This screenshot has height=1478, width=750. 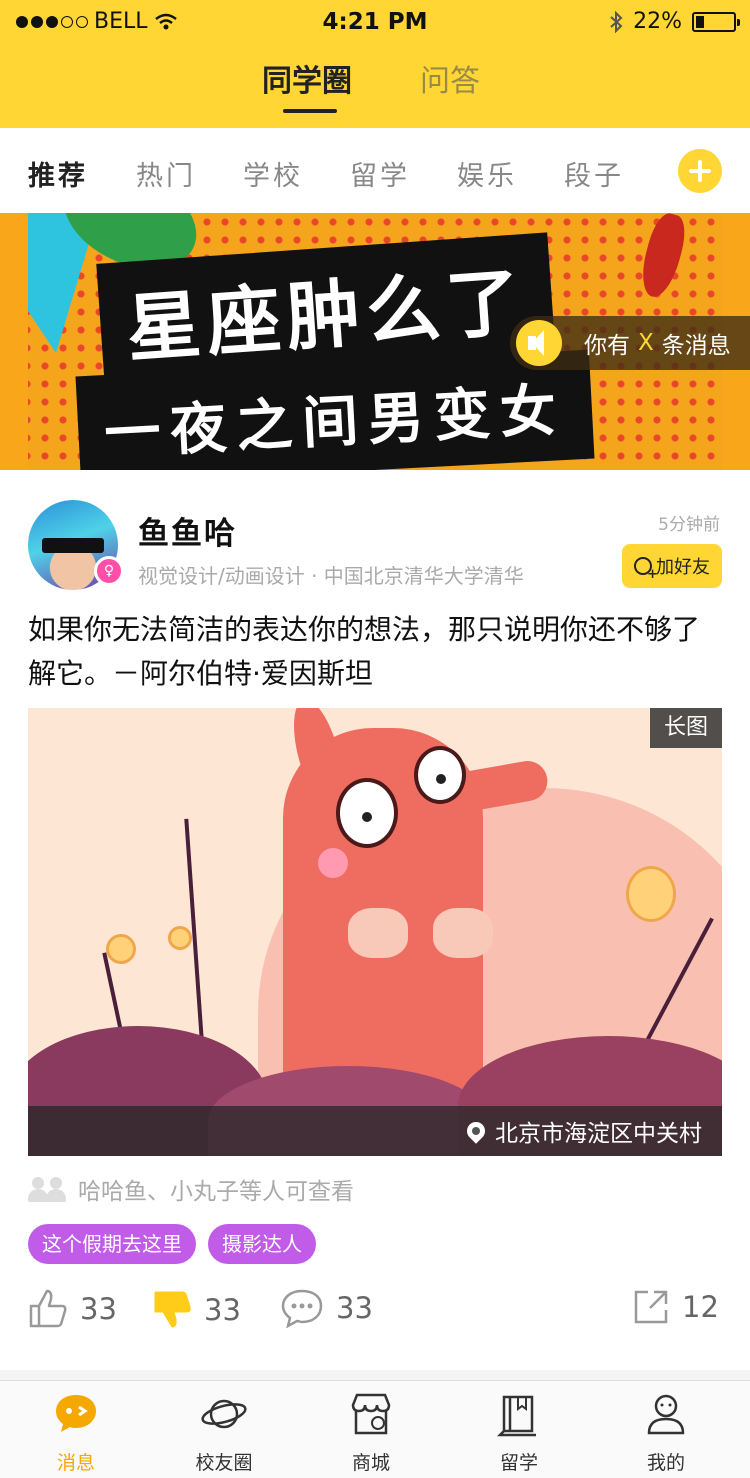 I want to click on post-time: 5分钟前, so click(x=689, y=525).